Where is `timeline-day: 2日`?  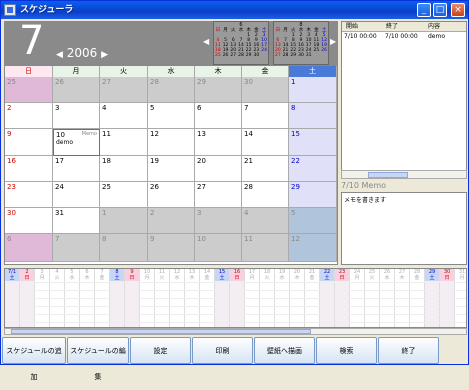
timeline-day: 2日 is located at coordinates (27, 298).